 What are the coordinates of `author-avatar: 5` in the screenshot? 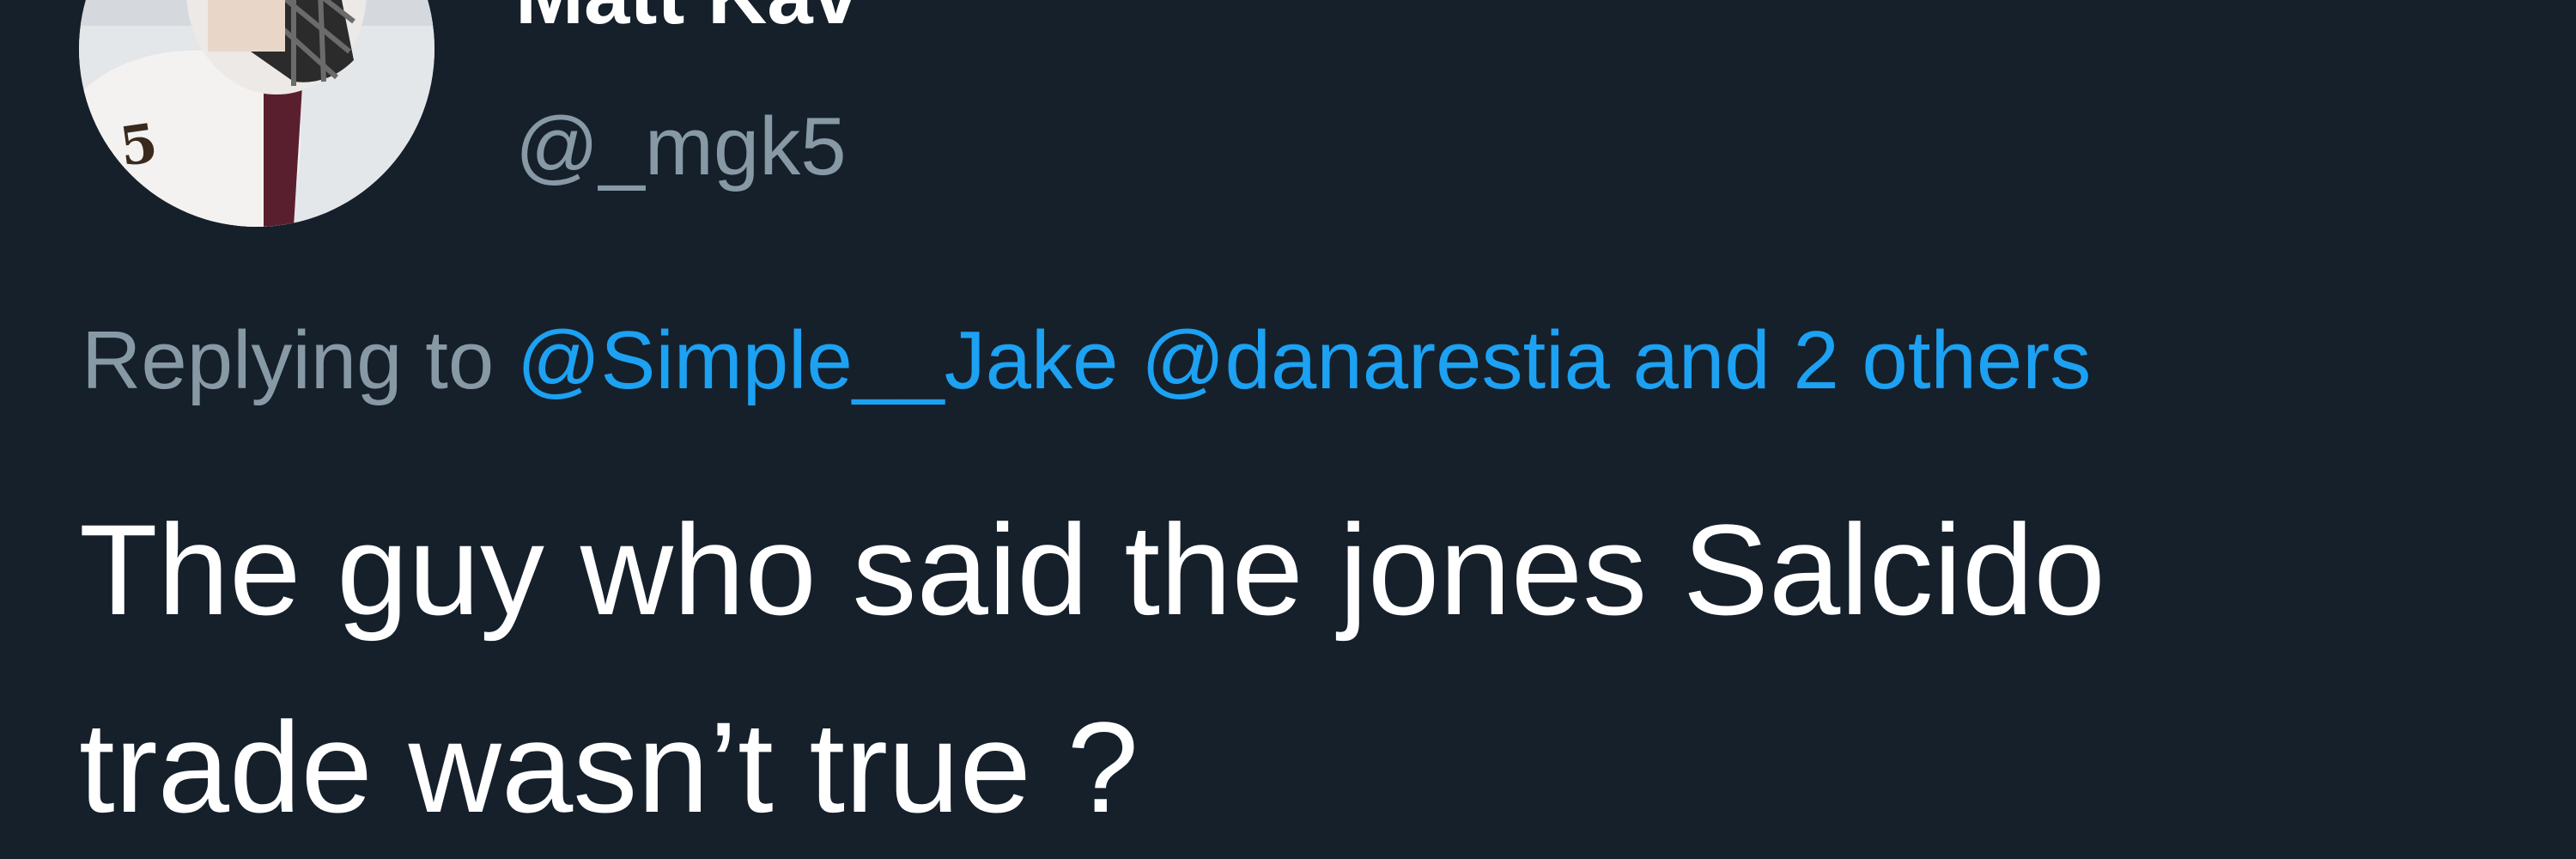 It's located at (257, 114).